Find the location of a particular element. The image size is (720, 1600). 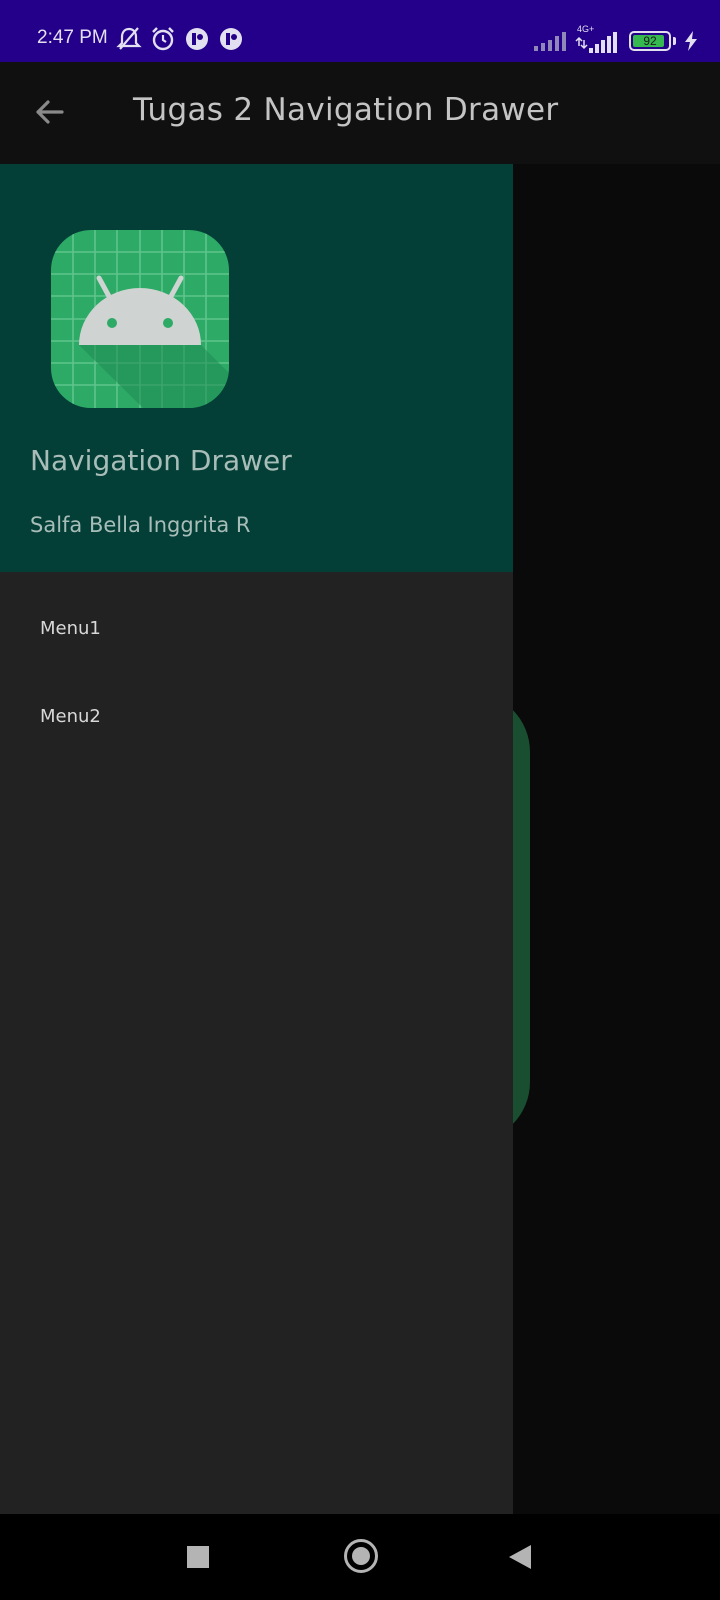

system-navigation-bar is located at coordinates (360, 1557).